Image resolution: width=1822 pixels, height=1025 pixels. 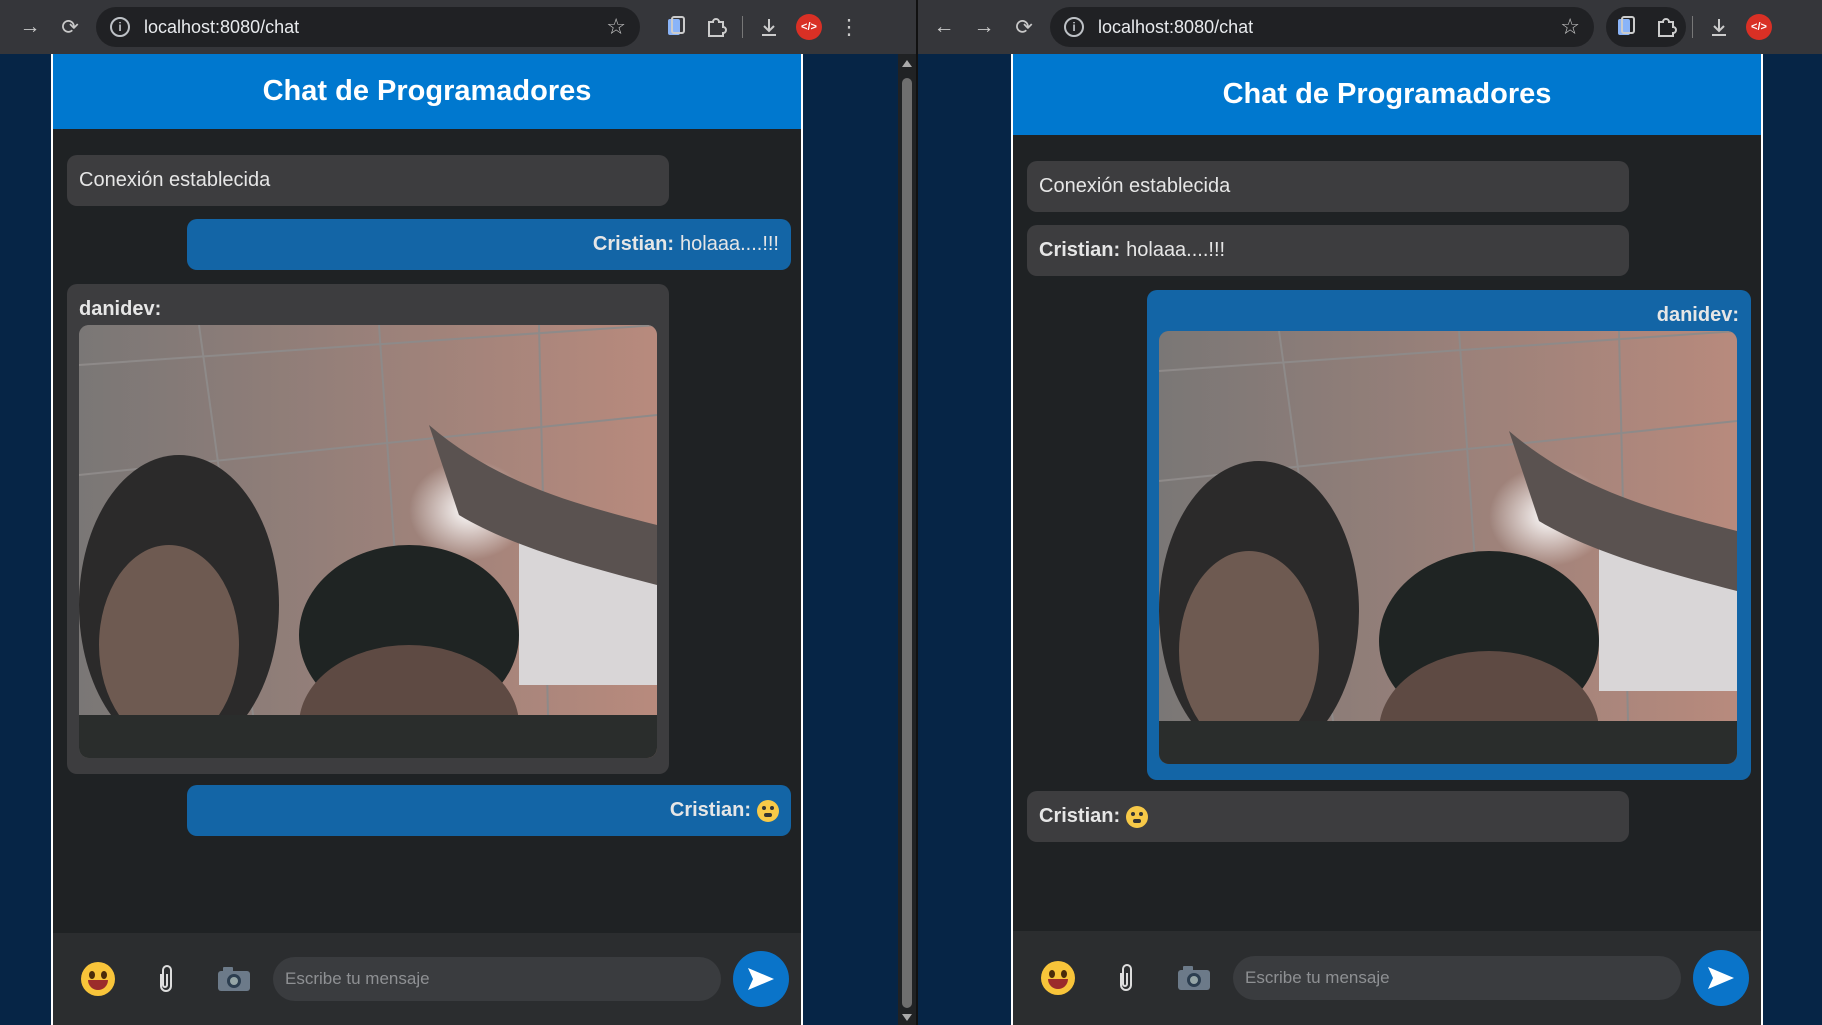 I want to click on message-other: Cristian:, so click(x=1328, y=816).